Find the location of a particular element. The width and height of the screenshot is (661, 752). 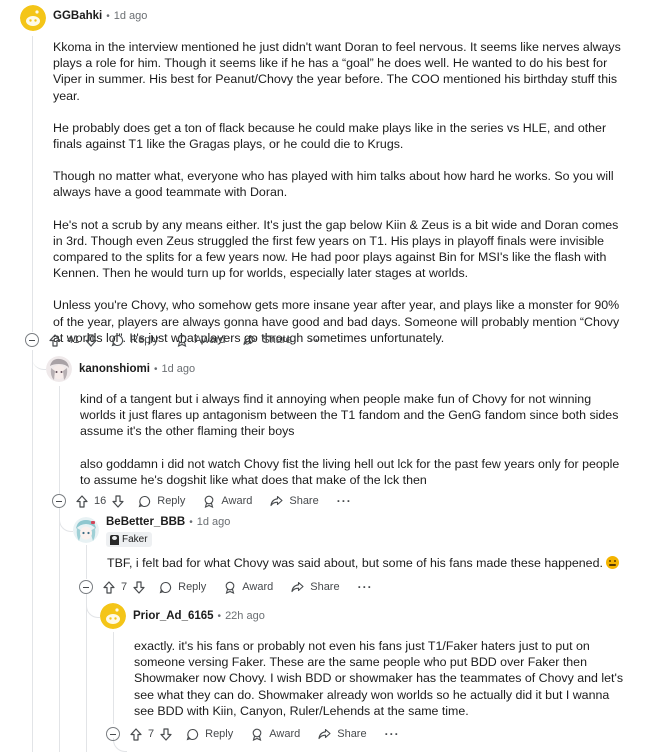

comment-actions: 41 Reply Award Share ··· is located at coordinates (175, 340).